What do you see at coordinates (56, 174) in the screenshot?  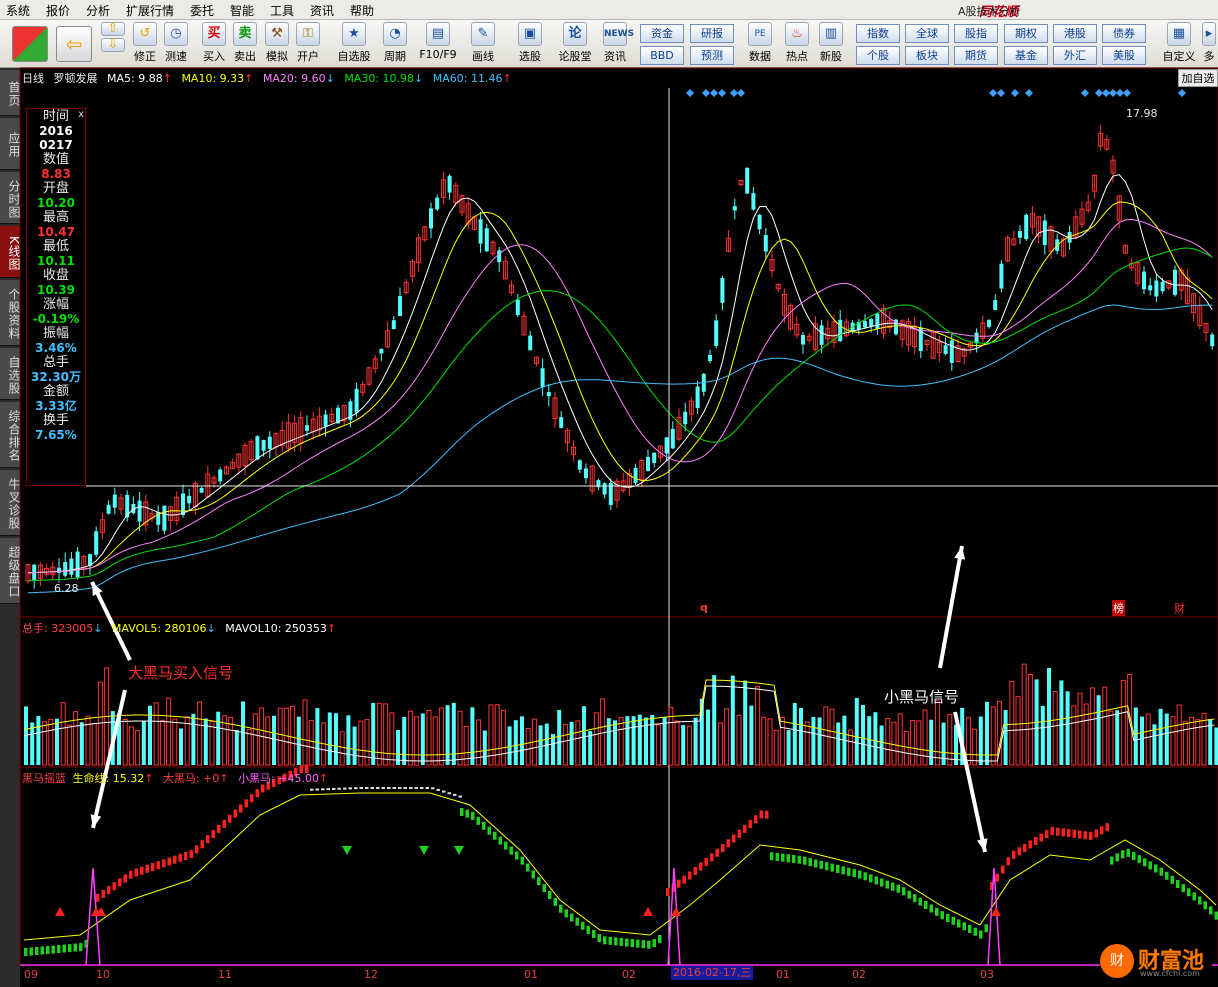 I see `info-value: 8.83` at bounding box center [56, 174].